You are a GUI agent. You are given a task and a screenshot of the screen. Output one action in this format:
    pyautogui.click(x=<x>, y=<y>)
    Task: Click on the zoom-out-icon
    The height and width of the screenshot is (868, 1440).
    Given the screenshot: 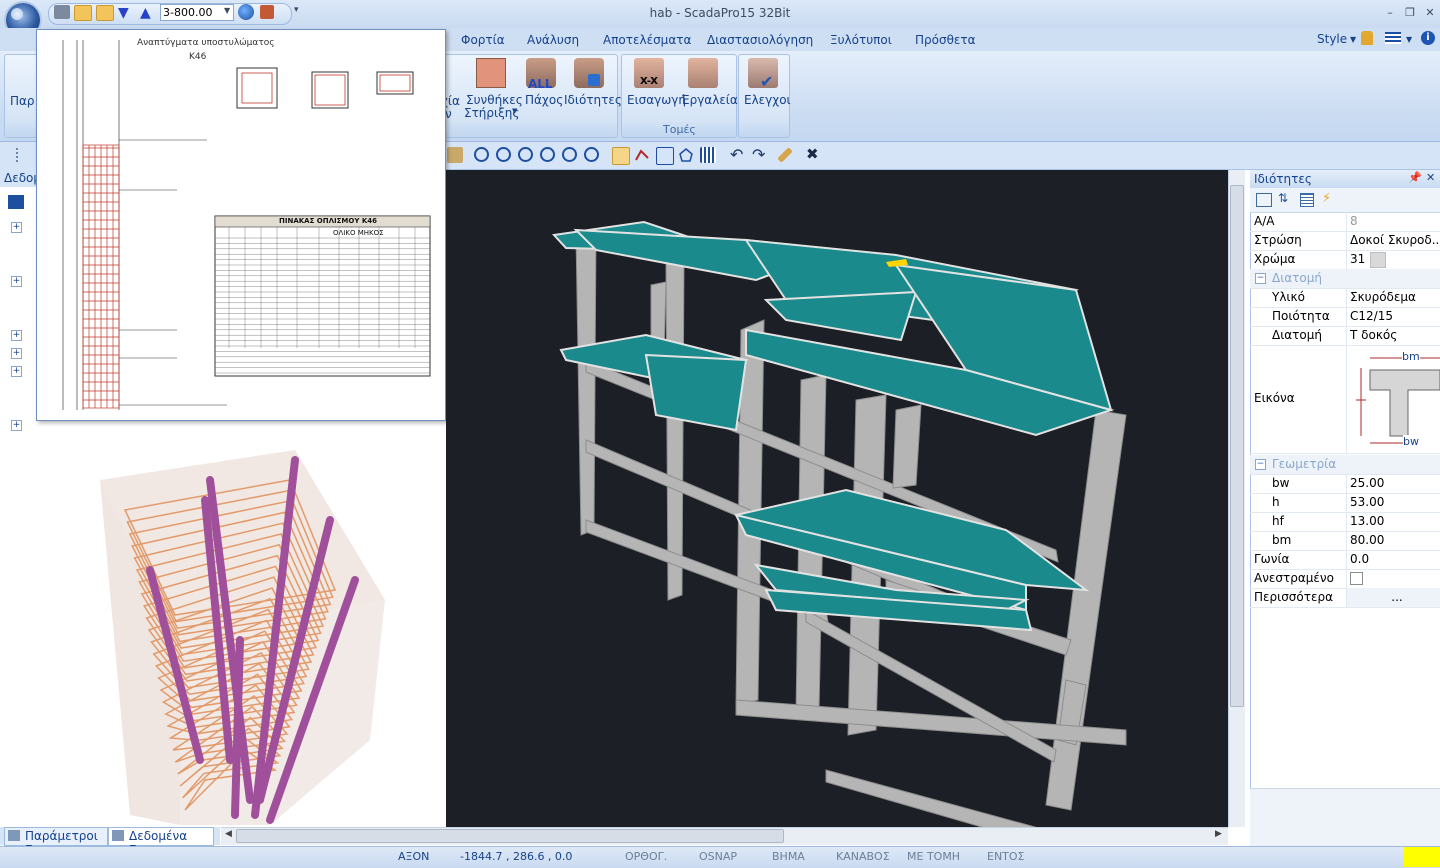 What is the action you would take?
    pyautogui.click(x=569, y=154)
    